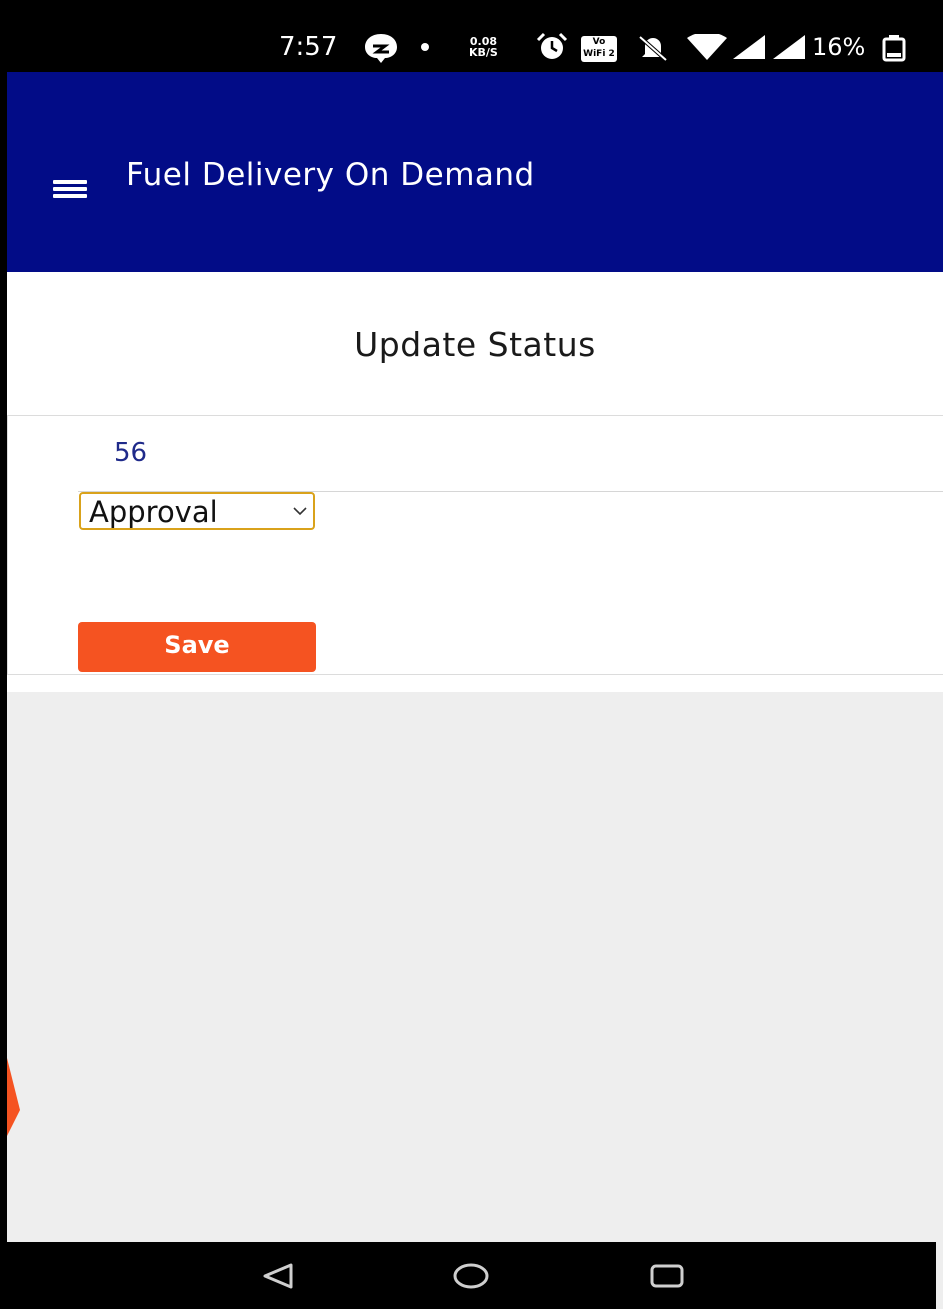  What do you see at coordinates (483, 47) in the screenshot?
I see `network-speed: 0.08 KB/S` at bounding box center [483, 47].